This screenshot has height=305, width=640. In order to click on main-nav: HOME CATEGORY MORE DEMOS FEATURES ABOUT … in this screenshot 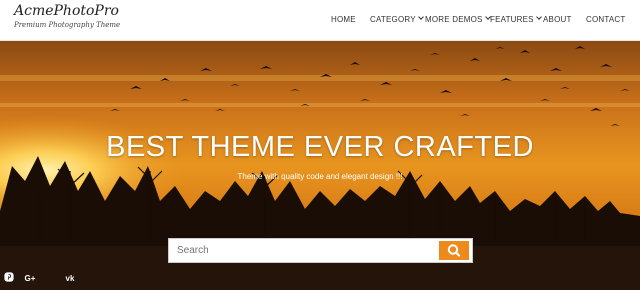, I will do `click(480, 20)`.